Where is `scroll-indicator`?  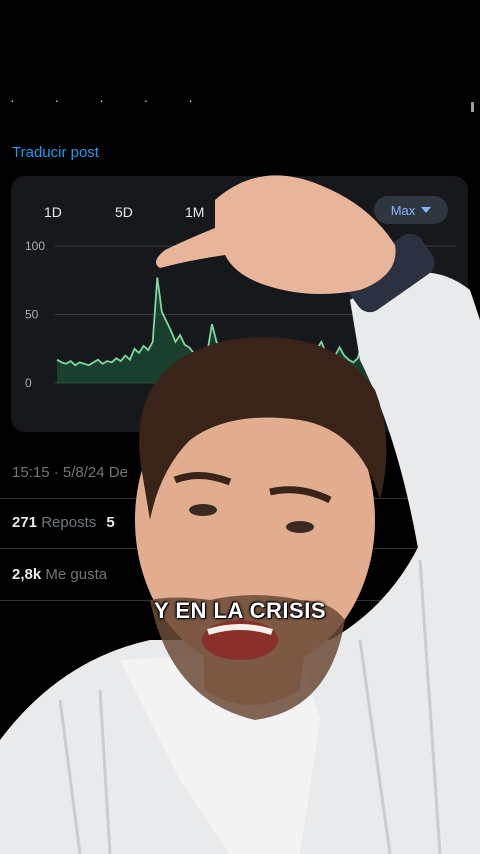
scroll-indicator is located at coordinates (472, 107).